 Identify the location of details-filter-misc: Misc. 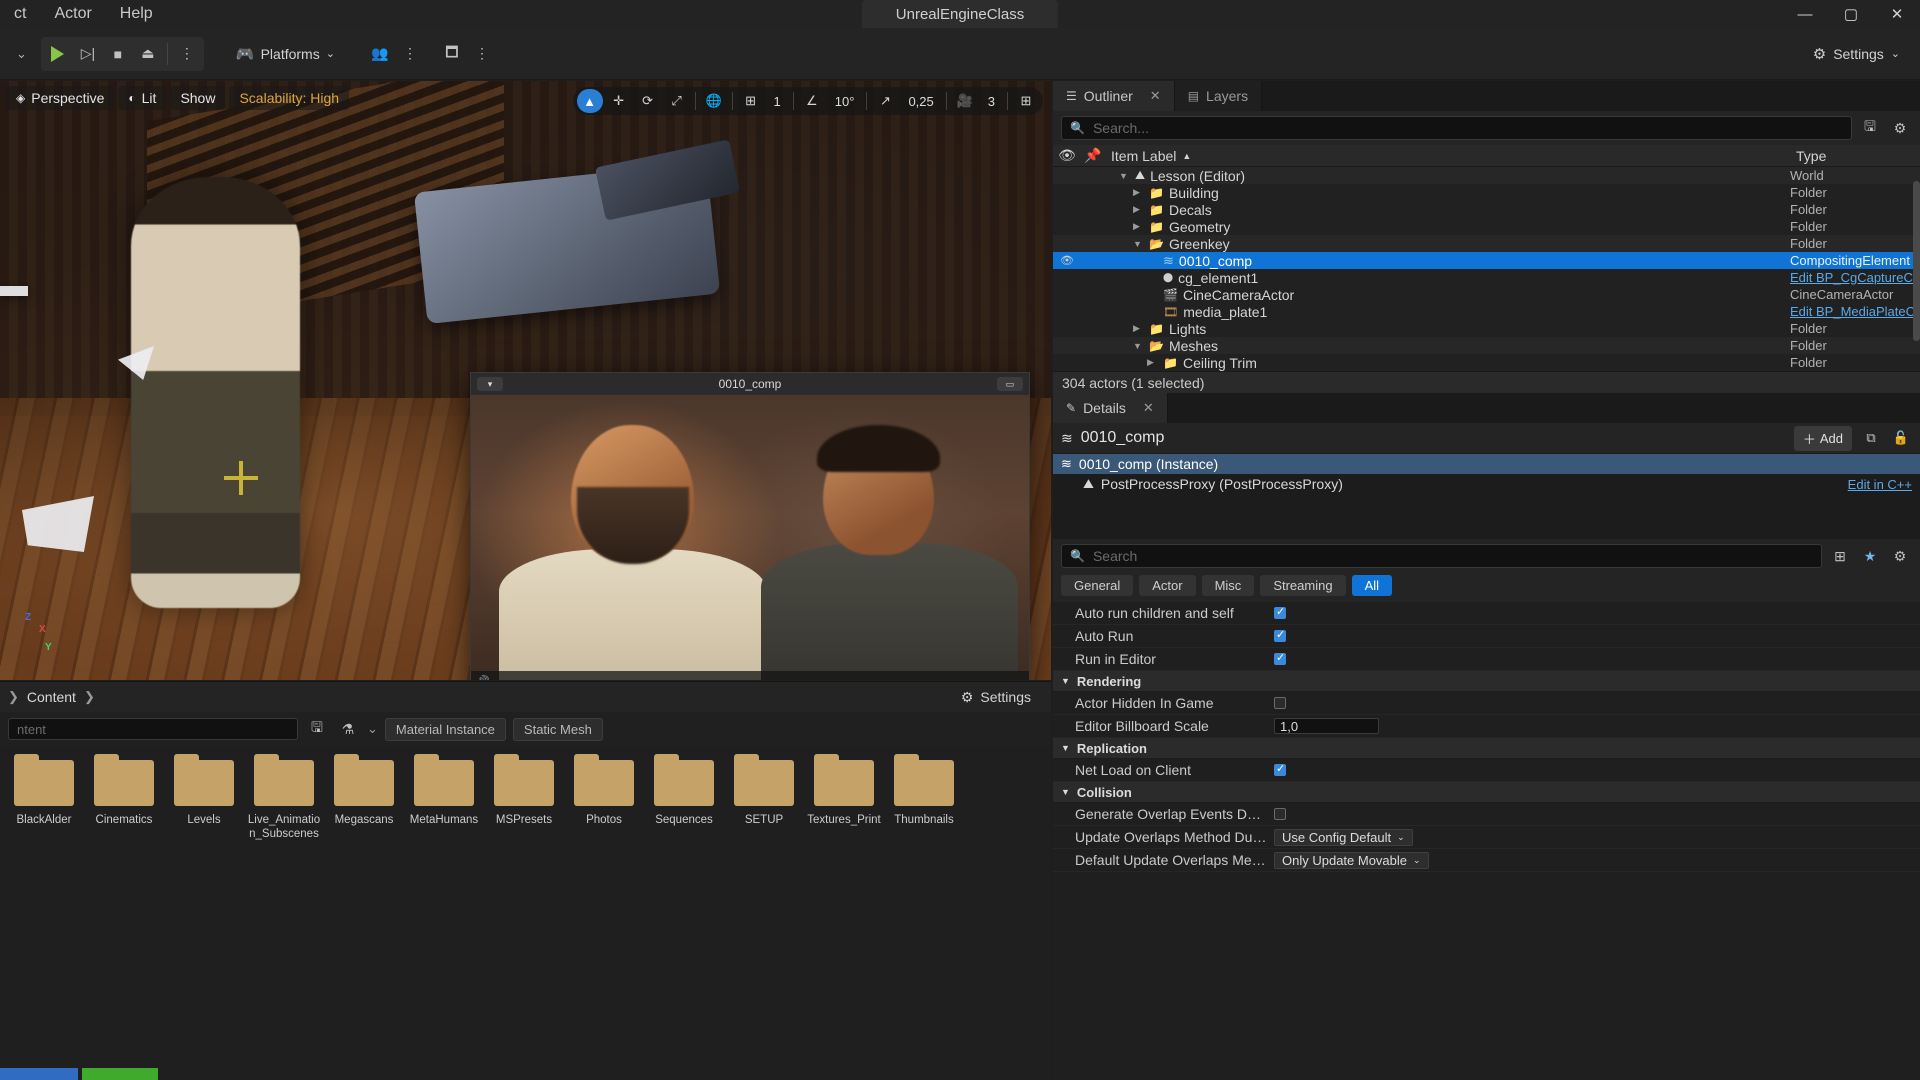
(1228, 585).